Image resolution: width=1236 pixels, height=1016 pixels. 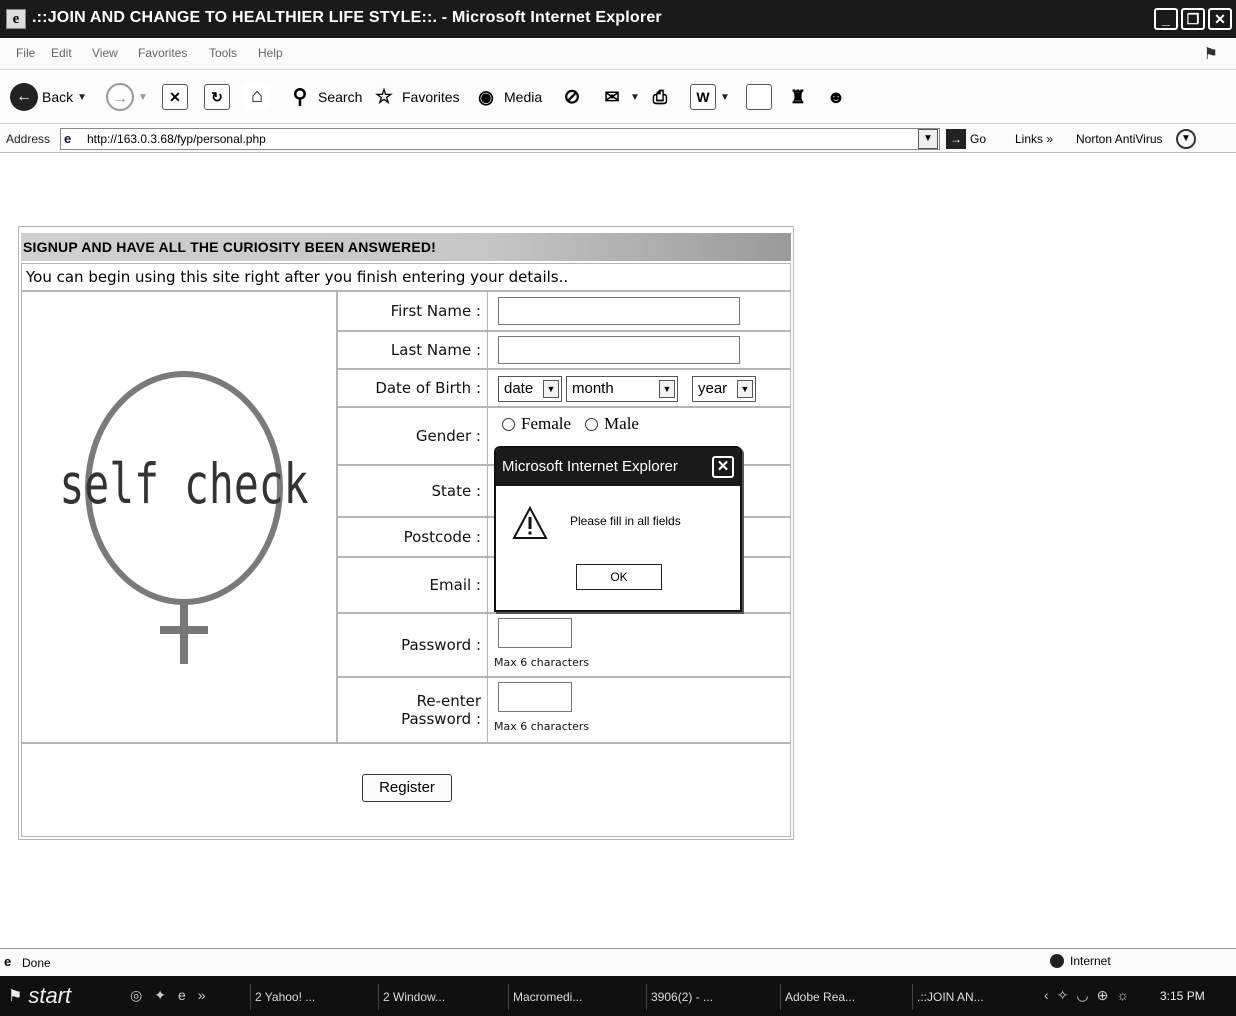 What do you see at coordinates (61, 53) in the screenshot?
I see `menu-edit: Edit` at bounding box center [61, 53].